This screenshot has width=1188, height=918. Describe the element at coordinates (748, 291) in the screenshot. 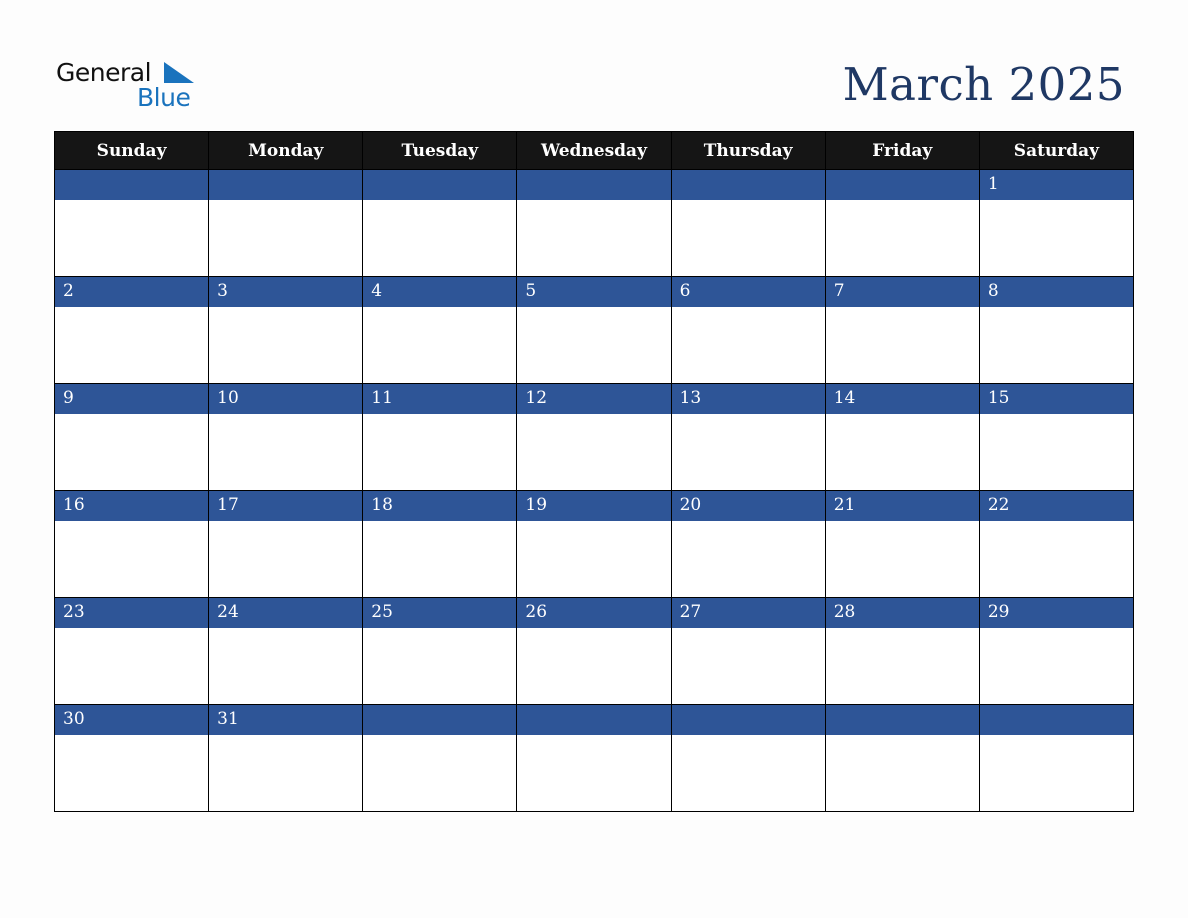

I see `day-number: 6` at that location.